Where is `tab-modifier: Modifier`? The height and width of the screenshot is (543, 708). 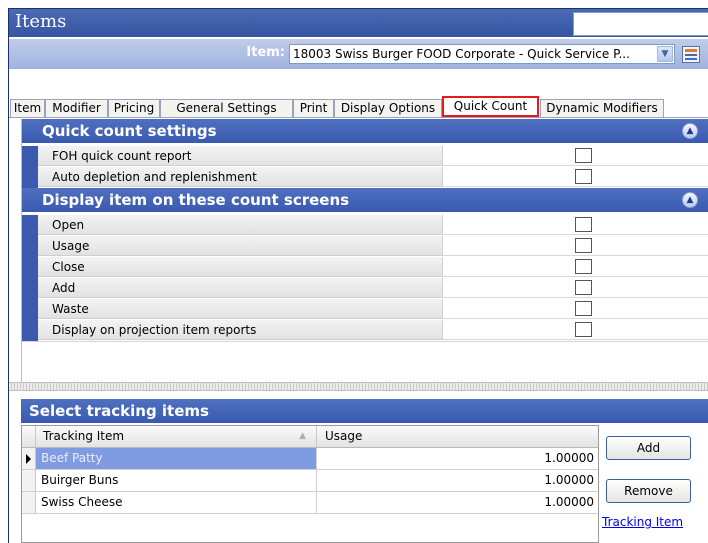 tab-modifier: Modifier is located at coordinates (76, 108).